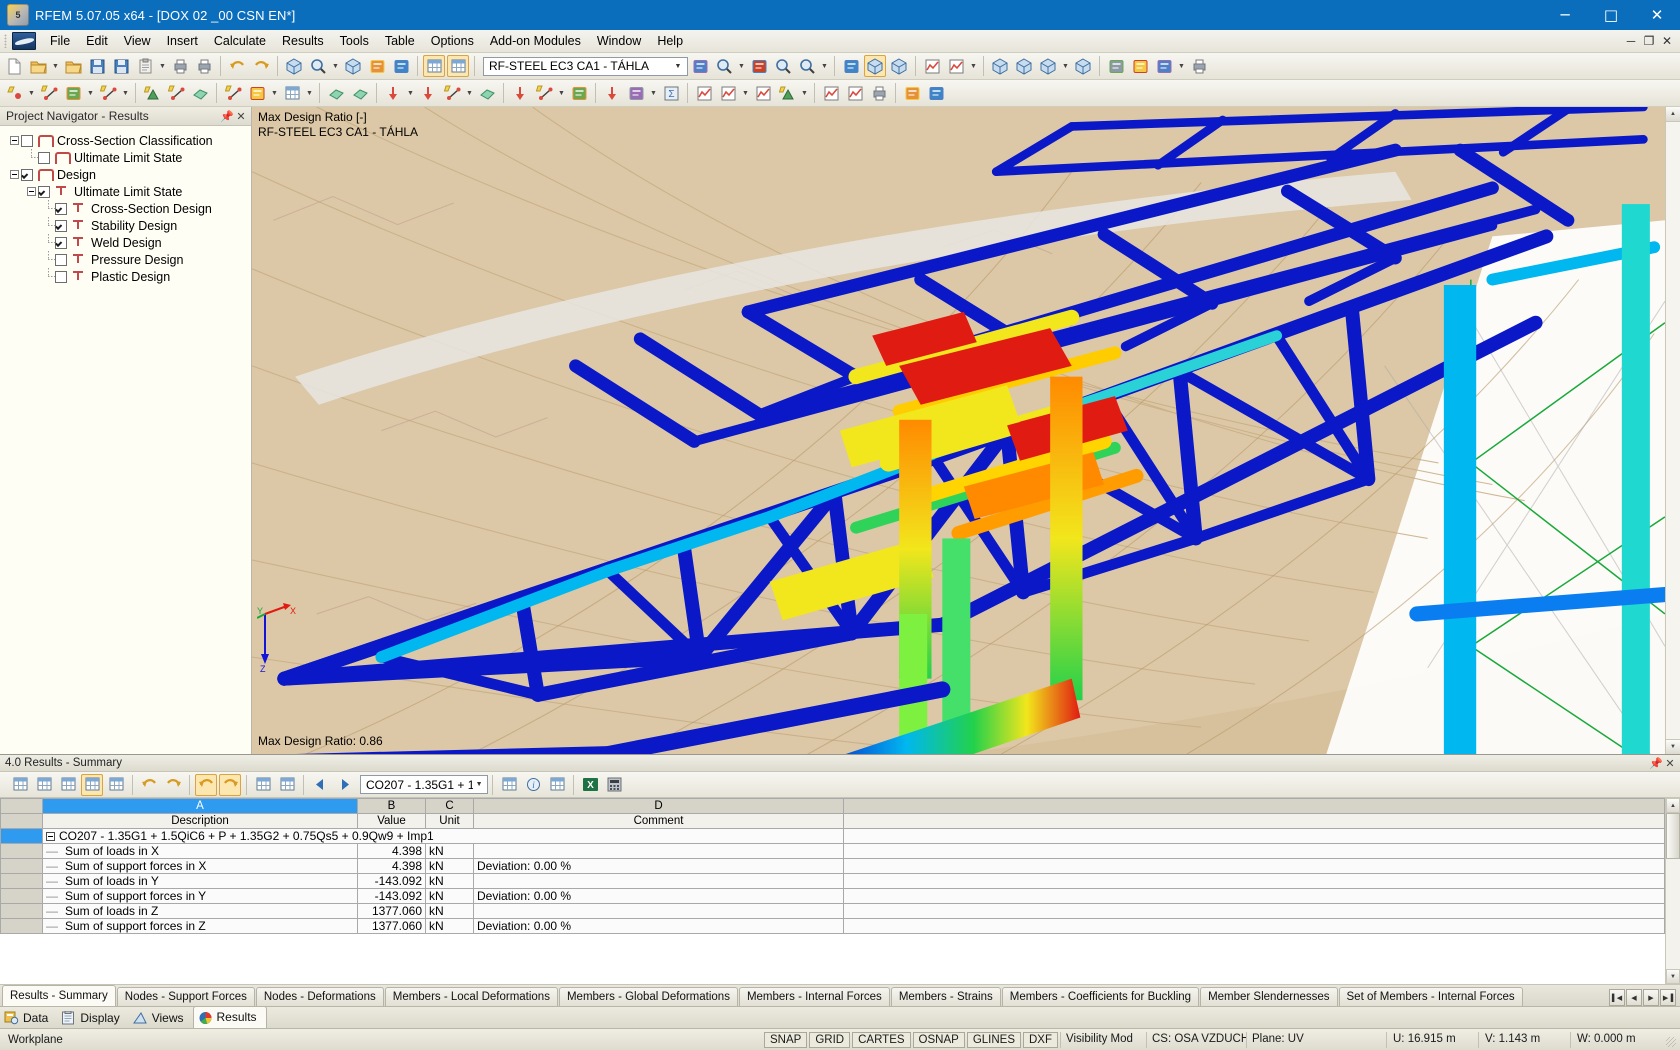  I want to click on isometric-icon, so click(1000, 66).